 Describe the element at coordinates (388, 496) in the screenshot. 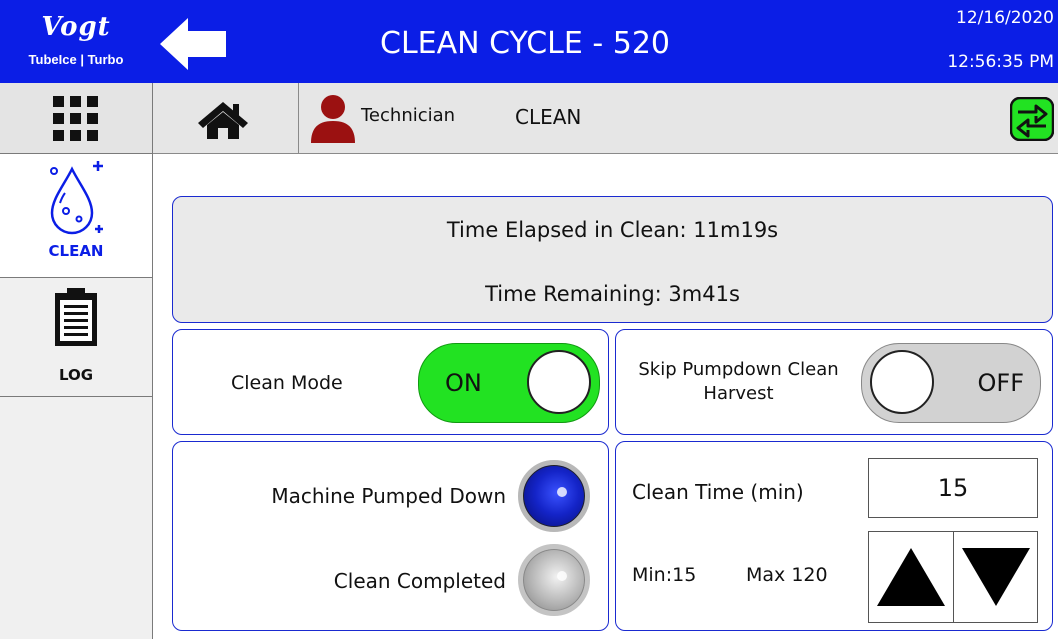

I see `machine-pumped-down-label: Machine Pumped Down` at that location.